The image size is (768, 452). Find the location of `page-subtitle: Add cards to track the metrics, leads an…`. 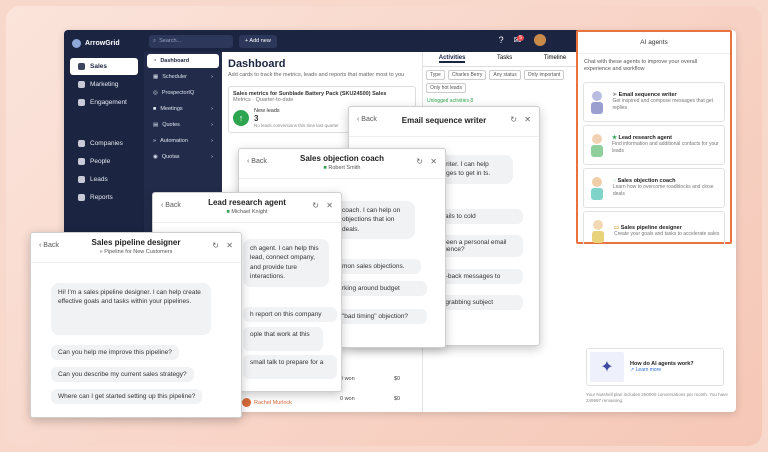

page-subtitle: Add cards to track the metrics, leads an… is located at coordinates (316, 75).